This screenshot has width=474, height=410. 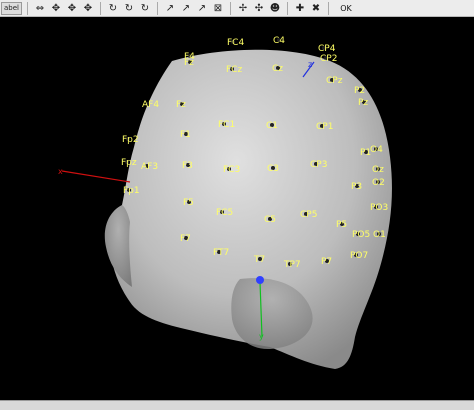 I want to click on electrode-f1: F1, so click(x=185, y=135).